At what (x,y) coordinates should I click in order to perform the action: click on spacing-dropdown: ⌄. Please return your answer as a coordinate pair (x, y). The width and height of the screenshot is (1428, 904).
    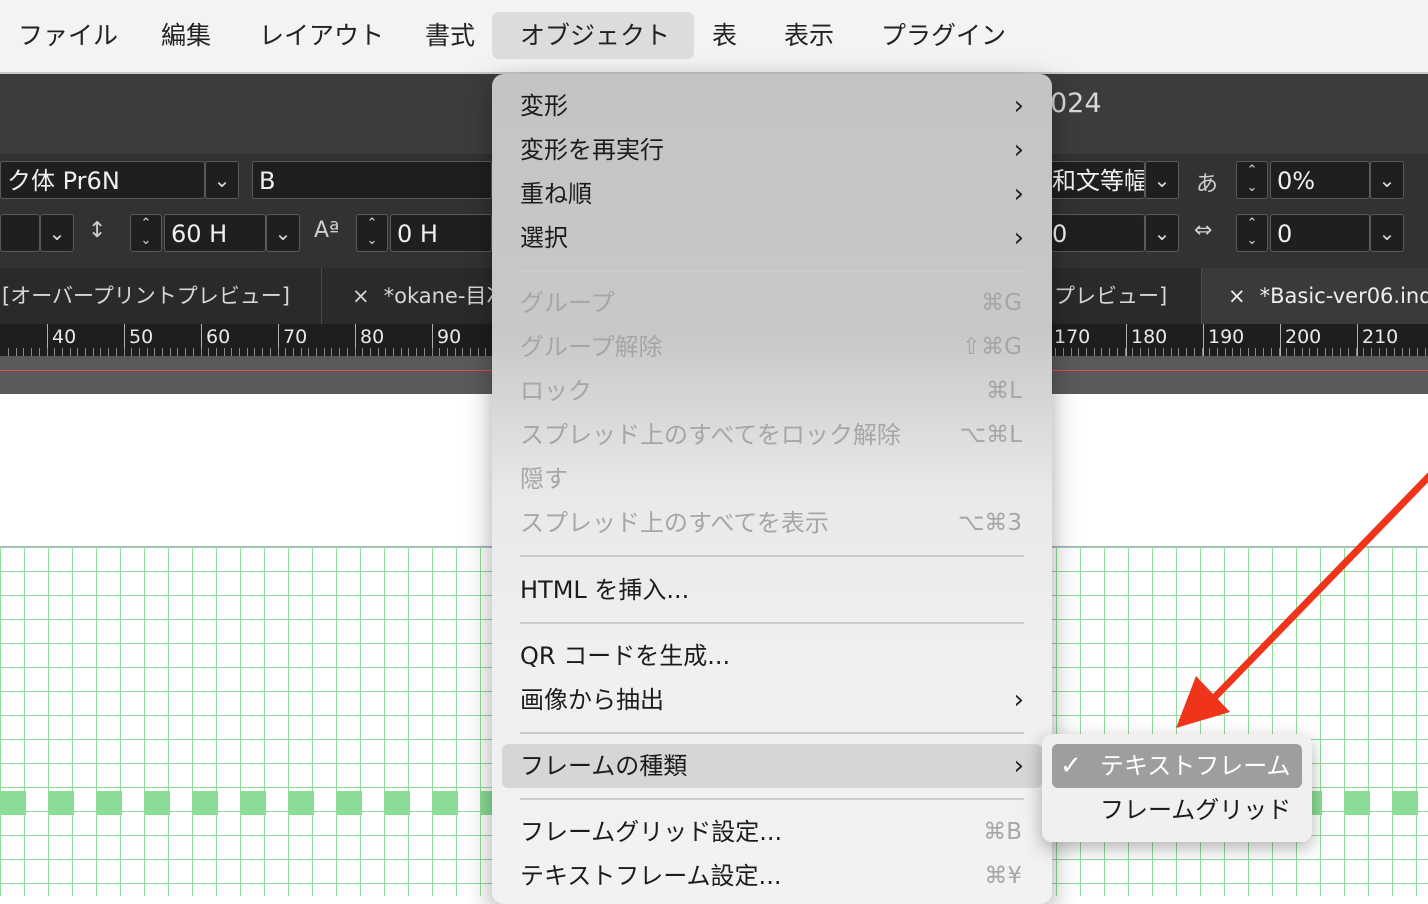
    Looking at the image, I should click on (1387, 233).